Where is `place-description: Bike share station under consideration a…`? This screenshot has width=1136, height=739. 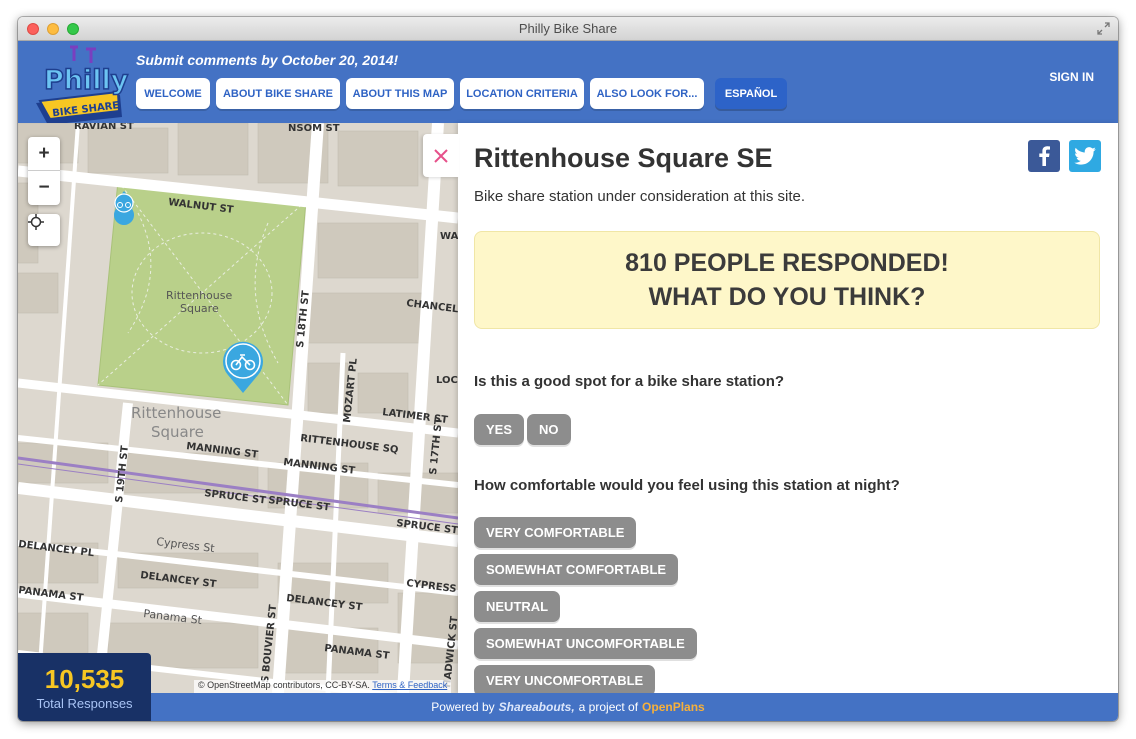
place-description: Bike share station under consideration a… is located at coordinates (640, 196).